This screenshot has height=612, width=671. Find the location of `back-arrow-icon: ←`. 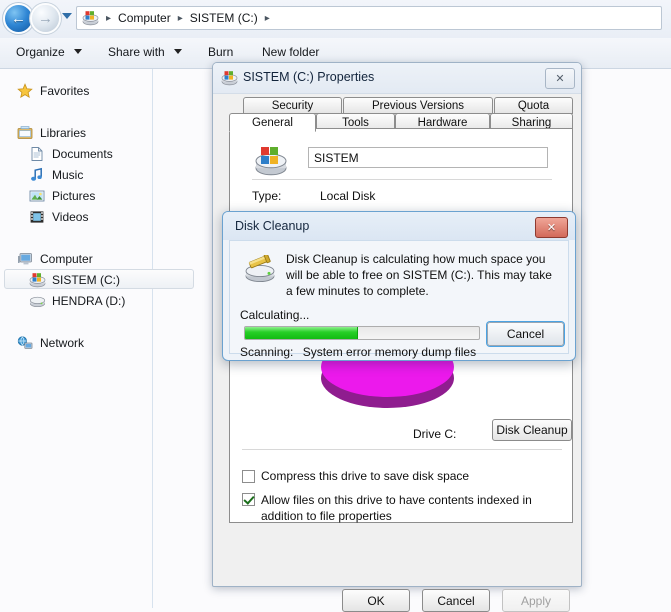

back-arrow-icon: ← is located at coordinates (18, 18).